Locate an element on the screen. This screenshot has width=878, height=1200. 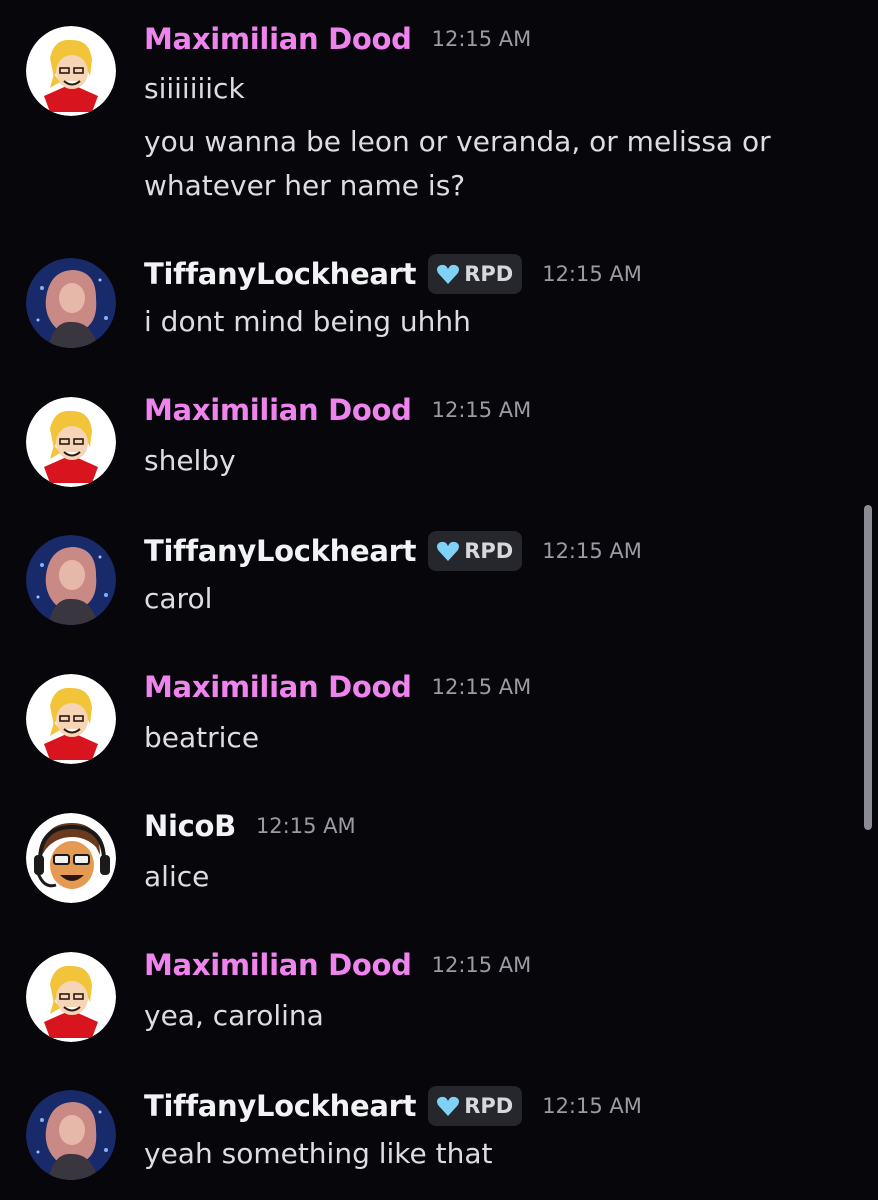
message-text: i dont mind being uhhh is located at coordinates (307, 321).